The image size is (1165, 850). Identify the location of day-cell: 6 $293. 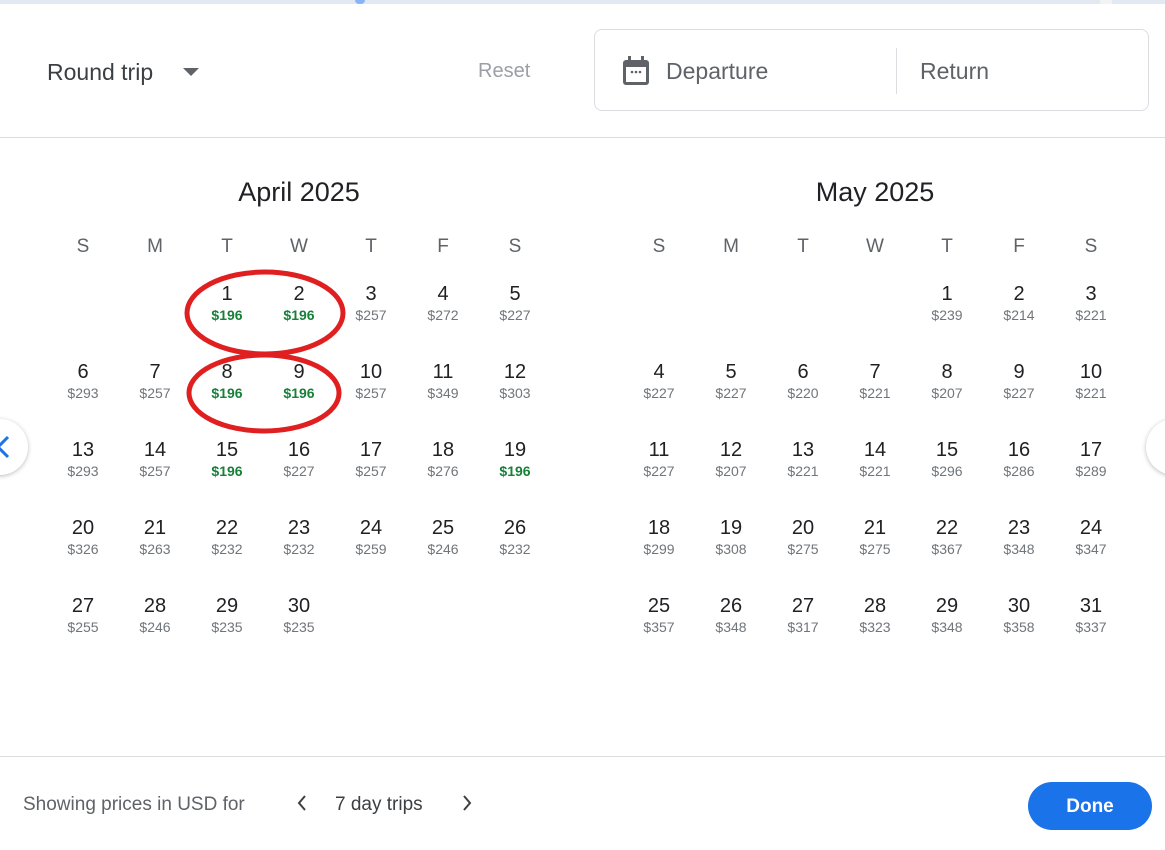
(83, 399).